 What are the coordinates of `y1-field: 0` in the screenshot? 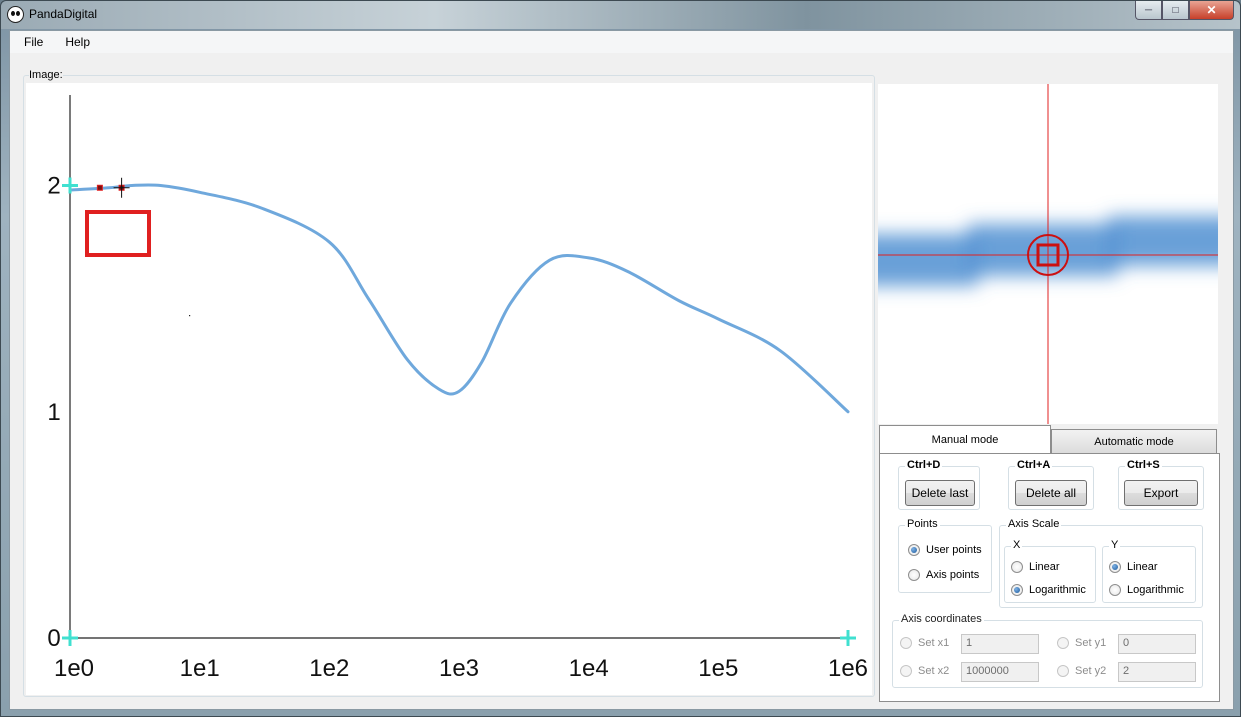 It's located at (1157, 644).